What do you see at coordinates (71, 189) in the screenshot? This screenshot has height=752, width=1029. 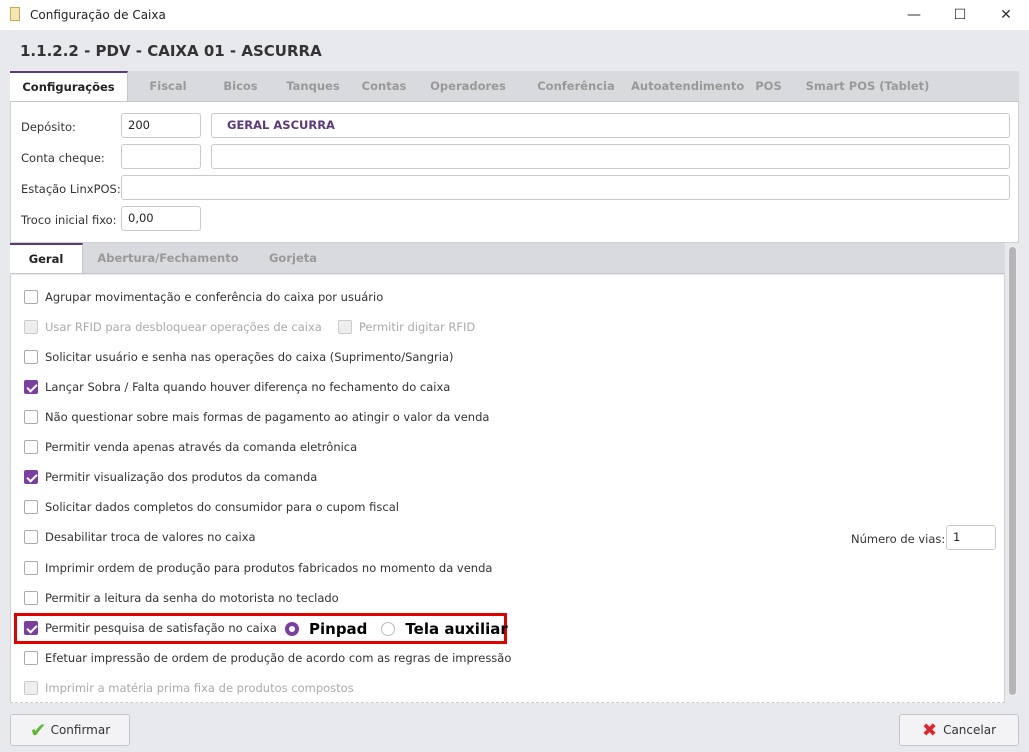 I see `estacao-label: Estação LinxPOS:` at bounding box center [71, 189].